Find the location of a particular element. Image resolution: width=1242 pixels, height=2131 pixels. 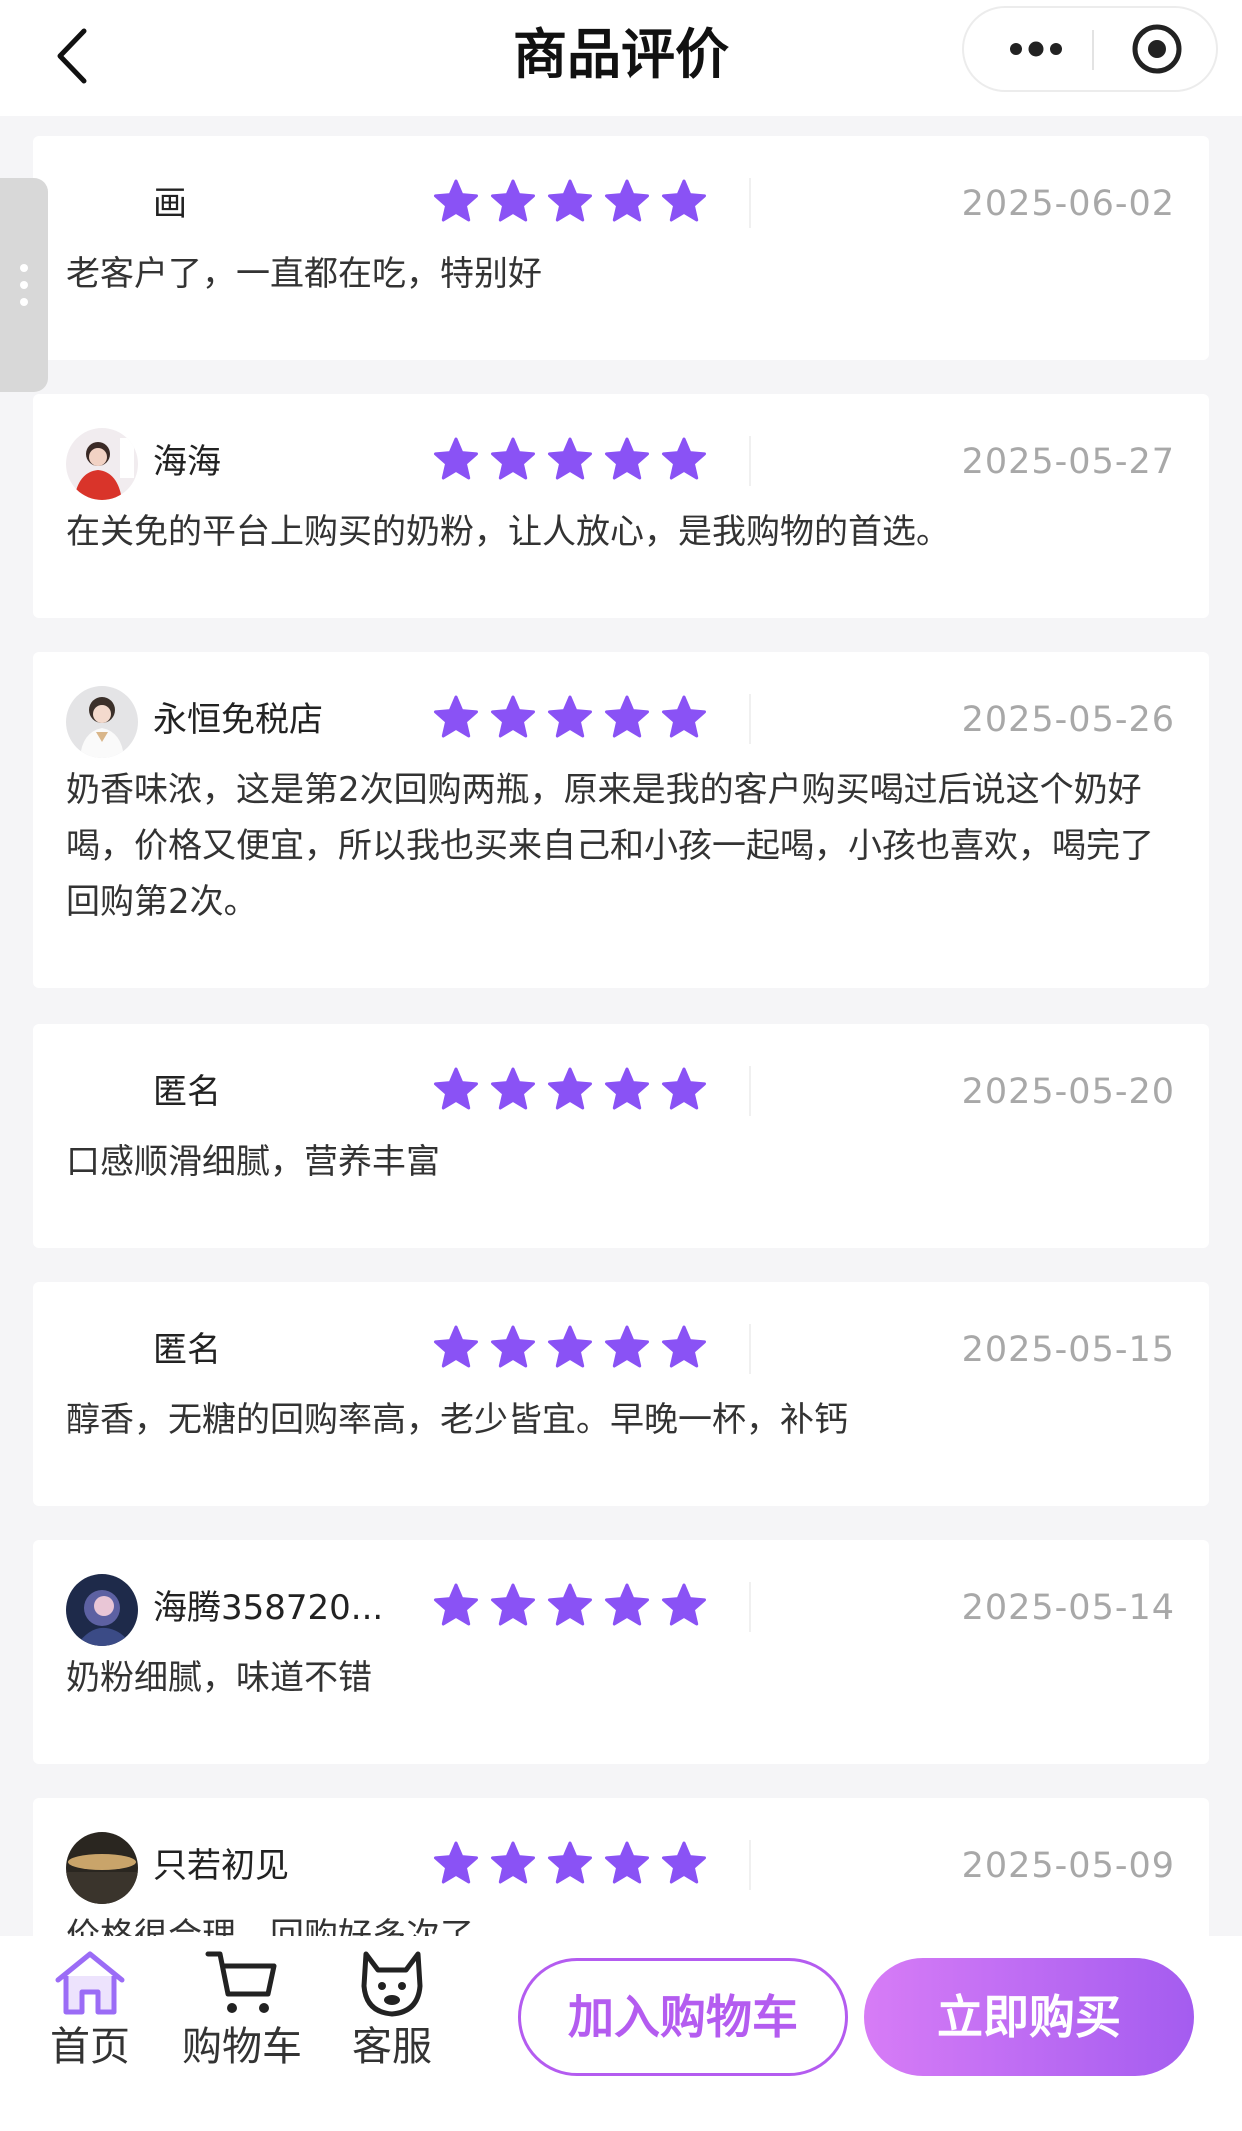

review-content: 老客户了，一直都在吃，特别好 is located at coordinates (304, 274).